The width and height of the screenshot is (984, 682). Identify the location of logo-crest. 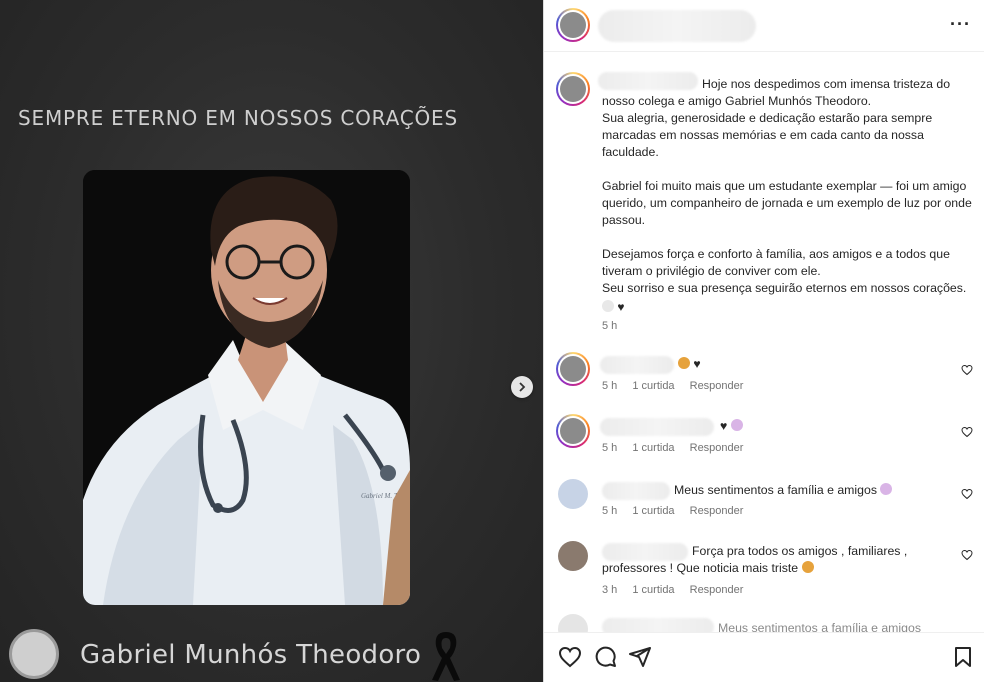
(34, 654).